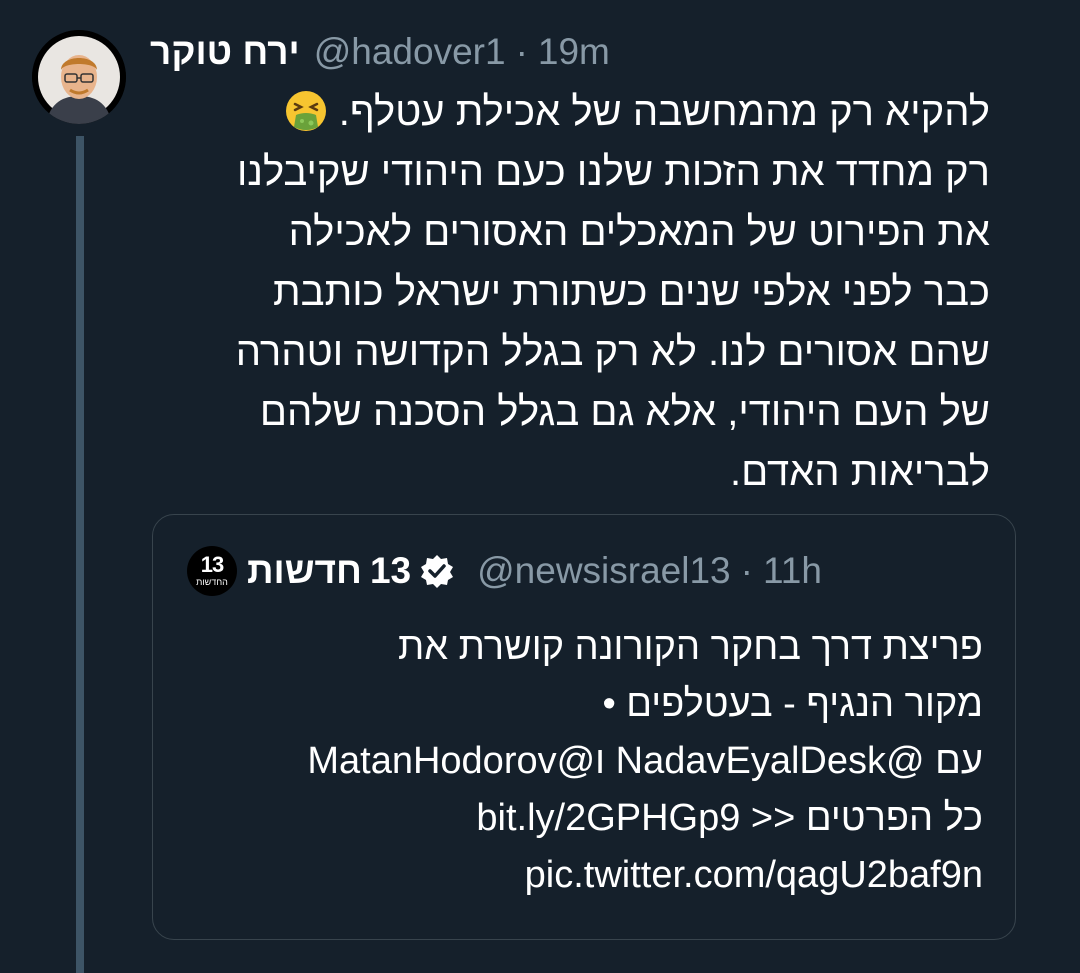 Image resolution: width=1080 pixels, height=973 pixels. Describe the element at coordinates (792, 704) in the screenshot. I see `quoted-line: מקור הנגיף - בעטלפים •` at that location.